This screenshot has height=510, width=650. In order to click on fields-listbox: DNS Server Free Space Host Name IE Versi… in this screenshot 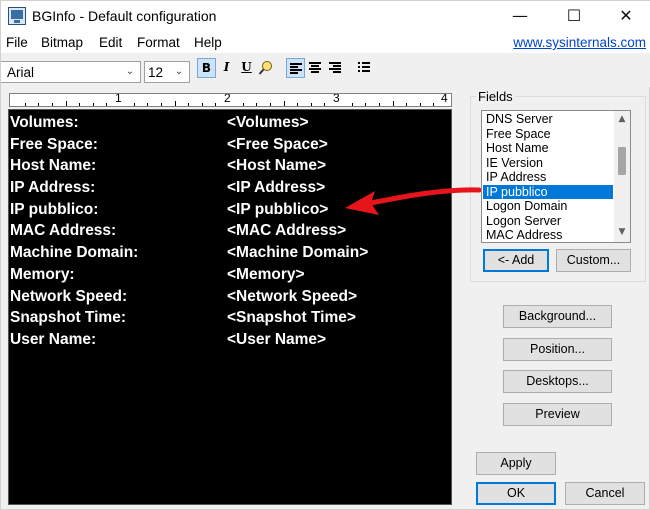, I will do `click(556, 176)`.